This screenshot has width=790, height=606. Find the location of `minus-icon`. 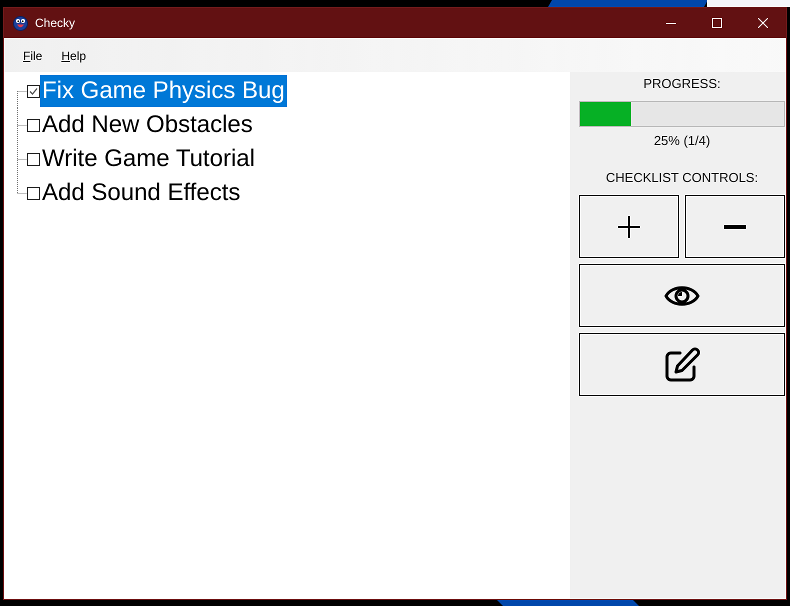

minus-icon is located at coordinates (735, 226).